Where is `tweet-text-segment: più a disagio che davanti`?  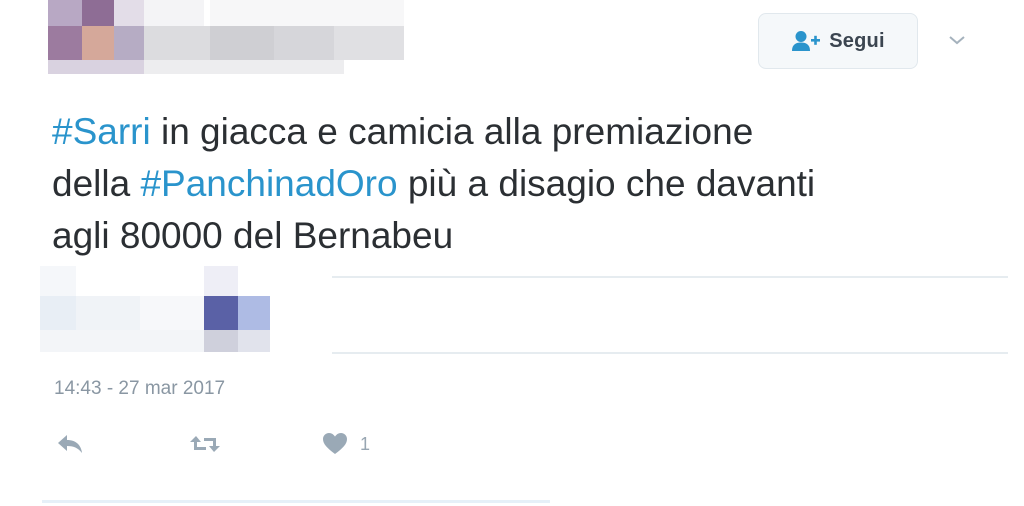
tweet-text-segment: più a disagio che davanti is located at coordinates (606, 183).